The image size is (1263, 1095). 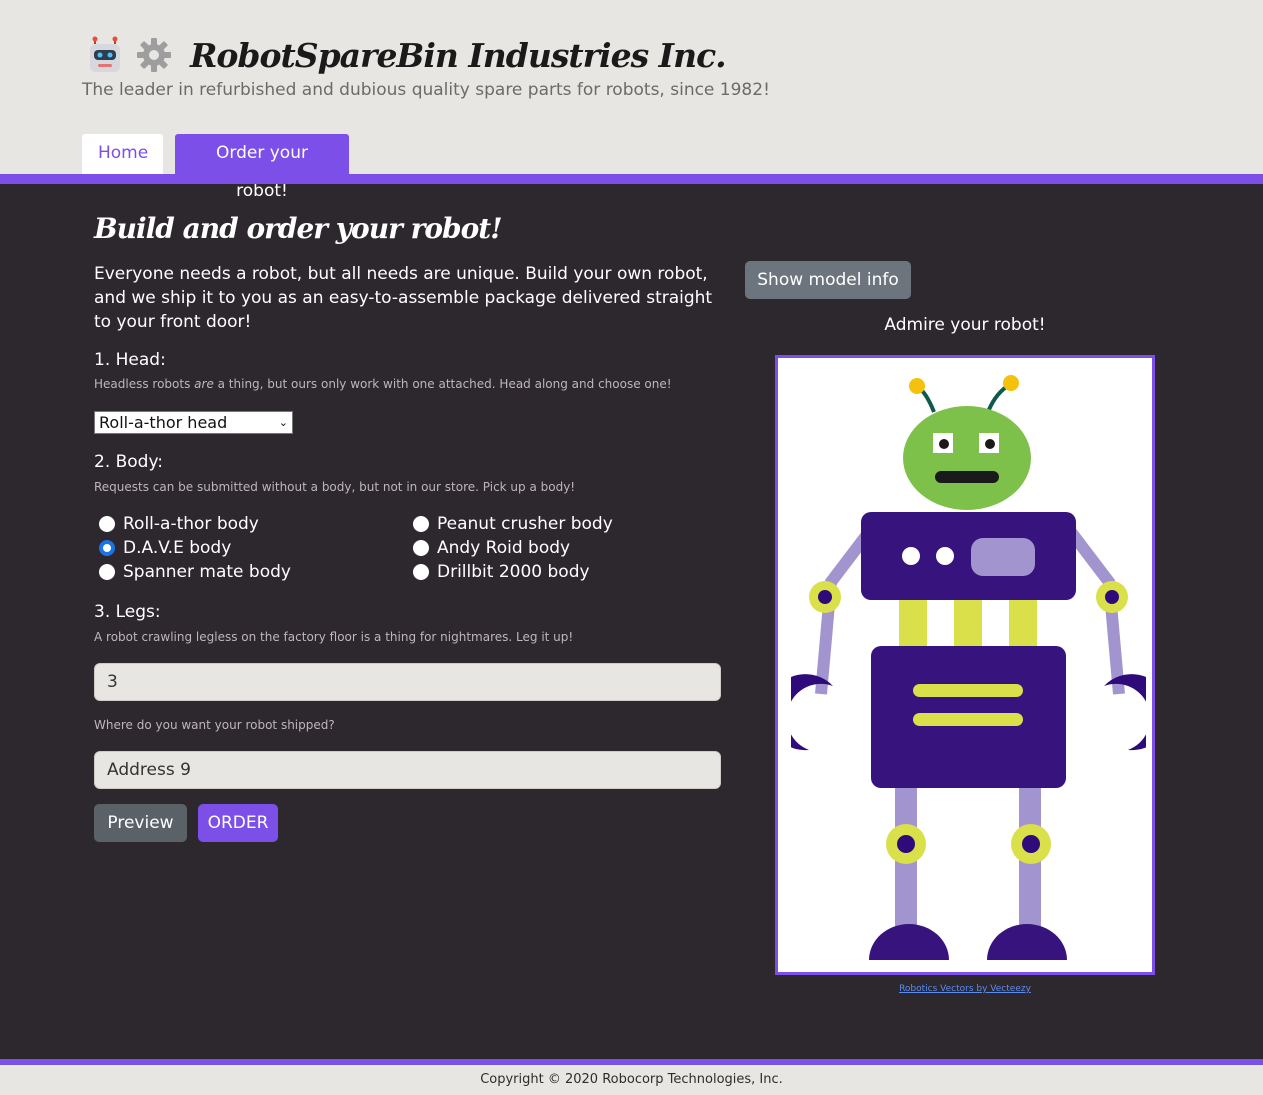 What do you see at coordinates (214, 725) in the screenshot?
I see `address-hint: Where do you want your robot shipped?` at bounding box center [214, 725].